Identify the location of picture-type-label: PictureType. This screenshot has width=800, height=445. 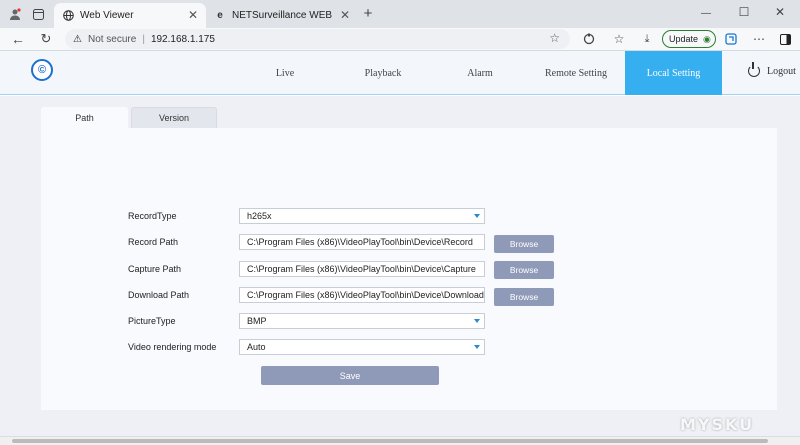
(152, 321).